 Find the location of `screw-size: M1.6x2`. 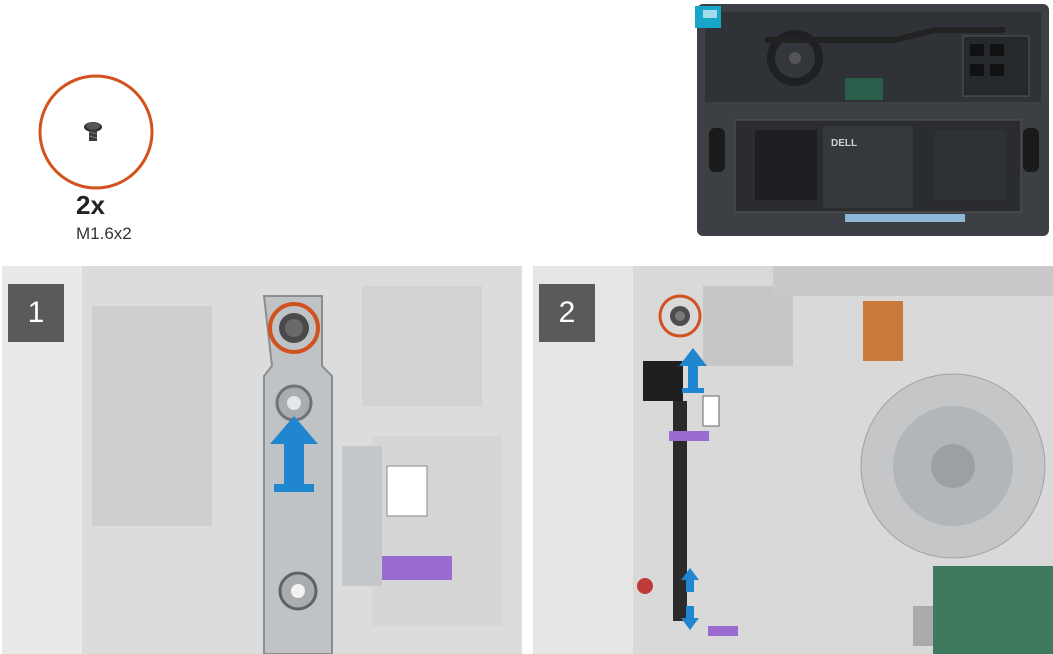

screw-size: M1.6x2 is located at coordinates (104, 233).